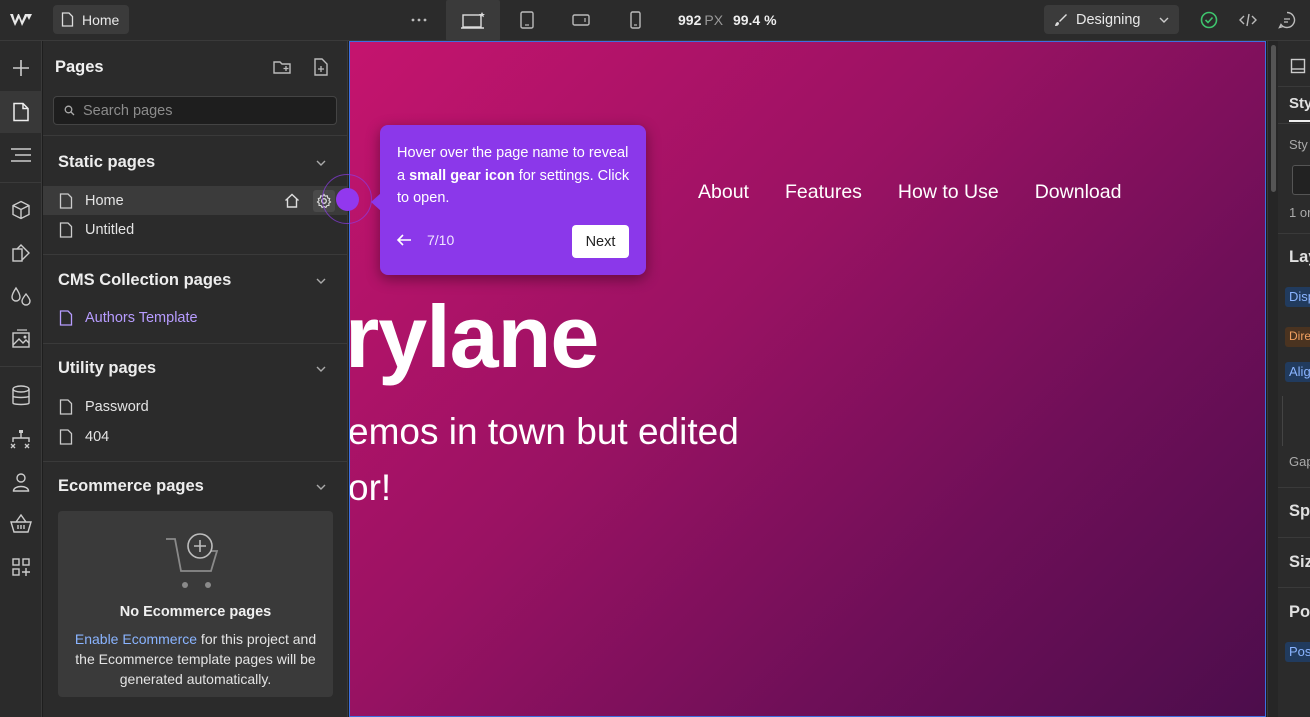 This screenshot has height=717, width=1310. What do you see at coordinates (544, 431) in the screenshot?
I see `hero-subtitle-line: emos in town but edited` at bounding box center [544, 431].